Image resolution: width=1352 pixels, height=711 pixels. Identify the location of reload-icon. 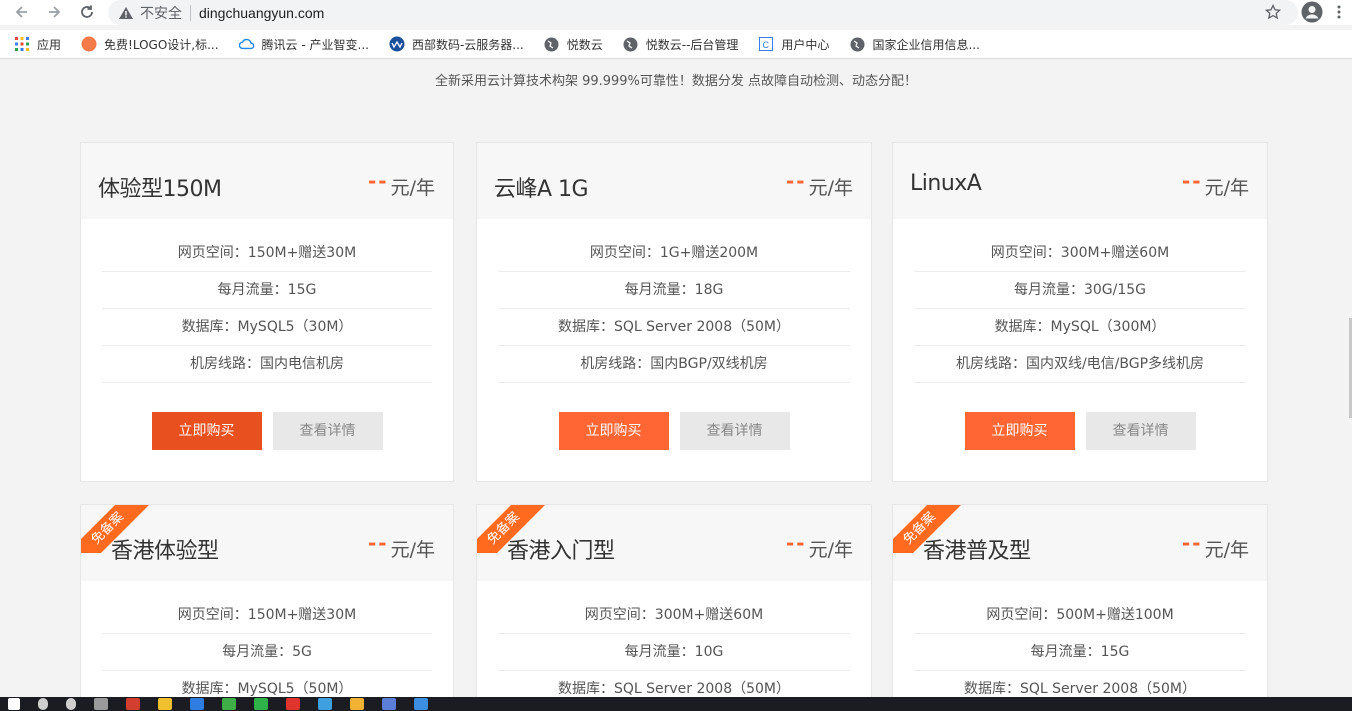
(87, 12).